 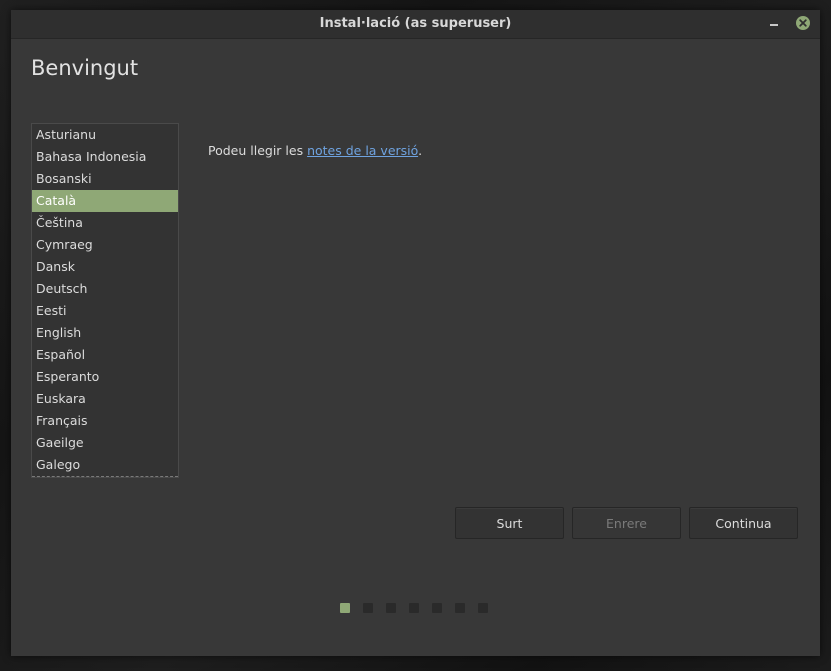 What do you see at coordinates (509, 523) in the screenshot?
I see `quit-button: Surt` at bounding box center [509, 523].